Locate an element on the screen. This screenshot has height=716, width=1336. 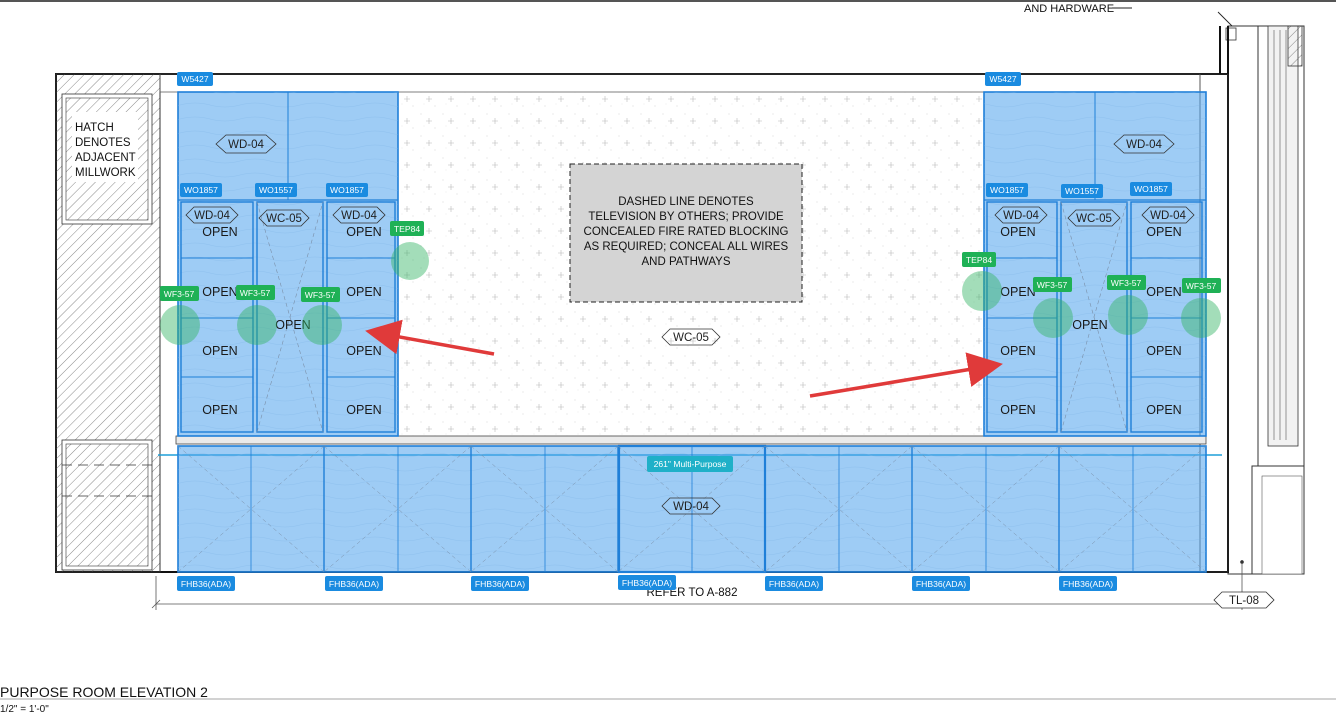
hex-label-tl08: TL-08 is located at coordinates (1244, 600).